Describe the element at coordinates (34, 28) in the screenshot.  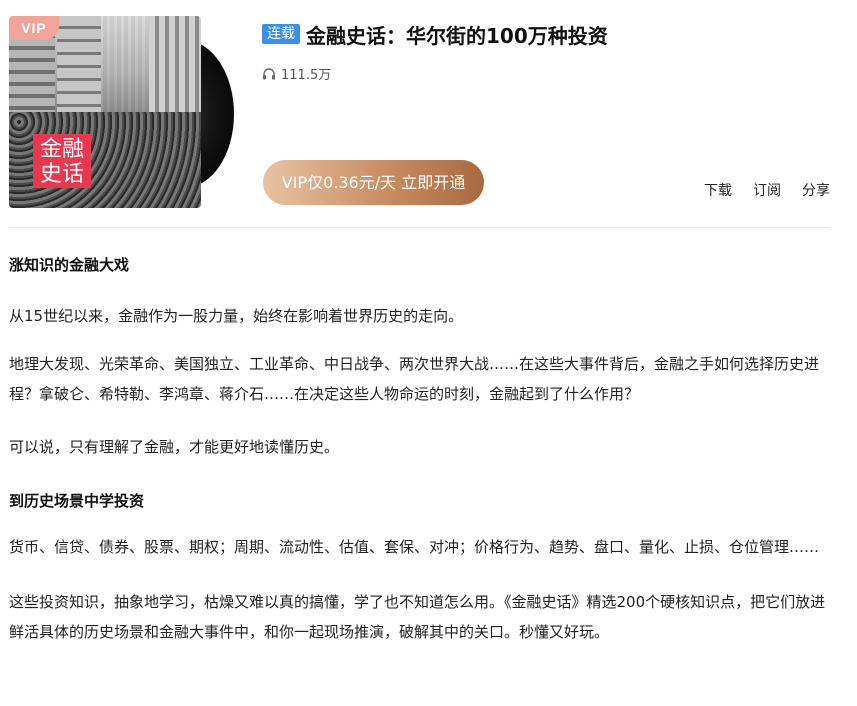
I see `vip-badge: VIP` at that location.